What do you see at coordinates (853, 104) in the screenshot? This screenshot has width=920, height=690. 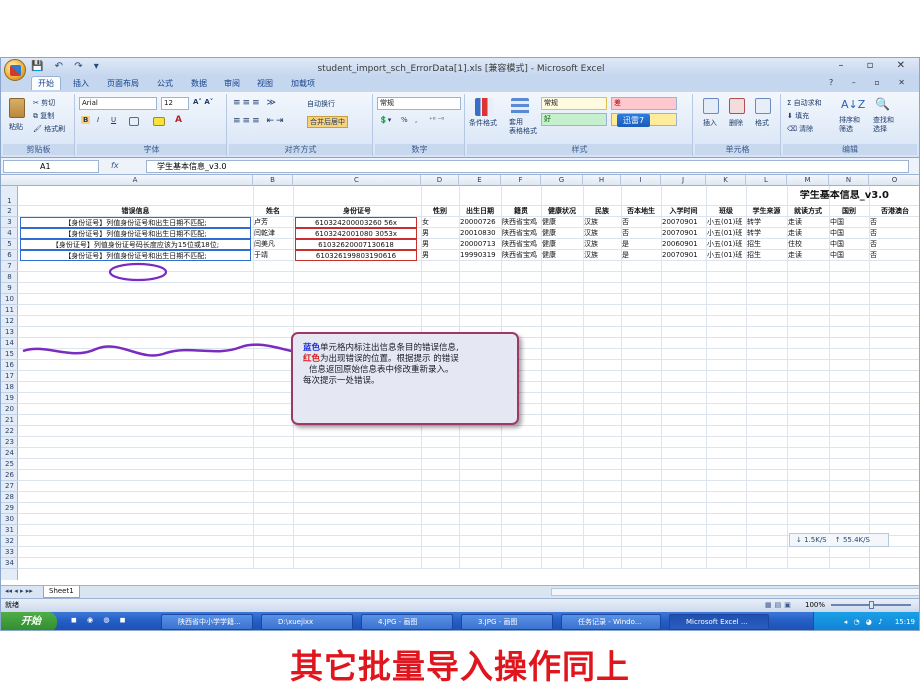 I see `sort-filter-icon: A↓Z` at bounding box center [853, 104].